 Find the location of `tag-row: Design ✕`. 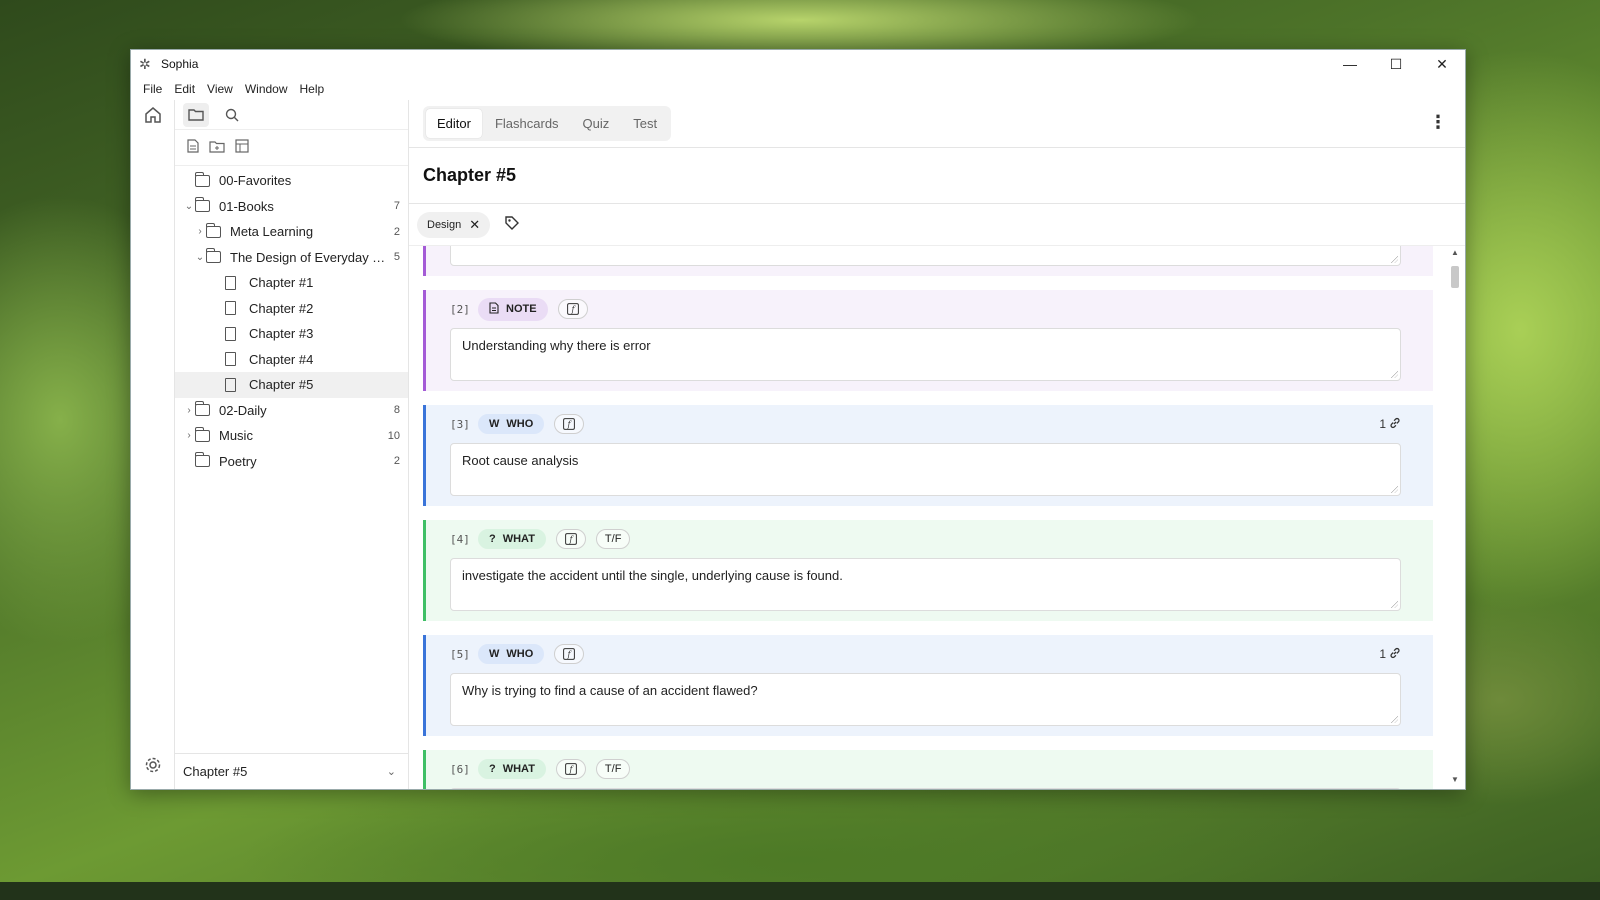

tag-row: Design ✕ is located at coordinates (937, 225).